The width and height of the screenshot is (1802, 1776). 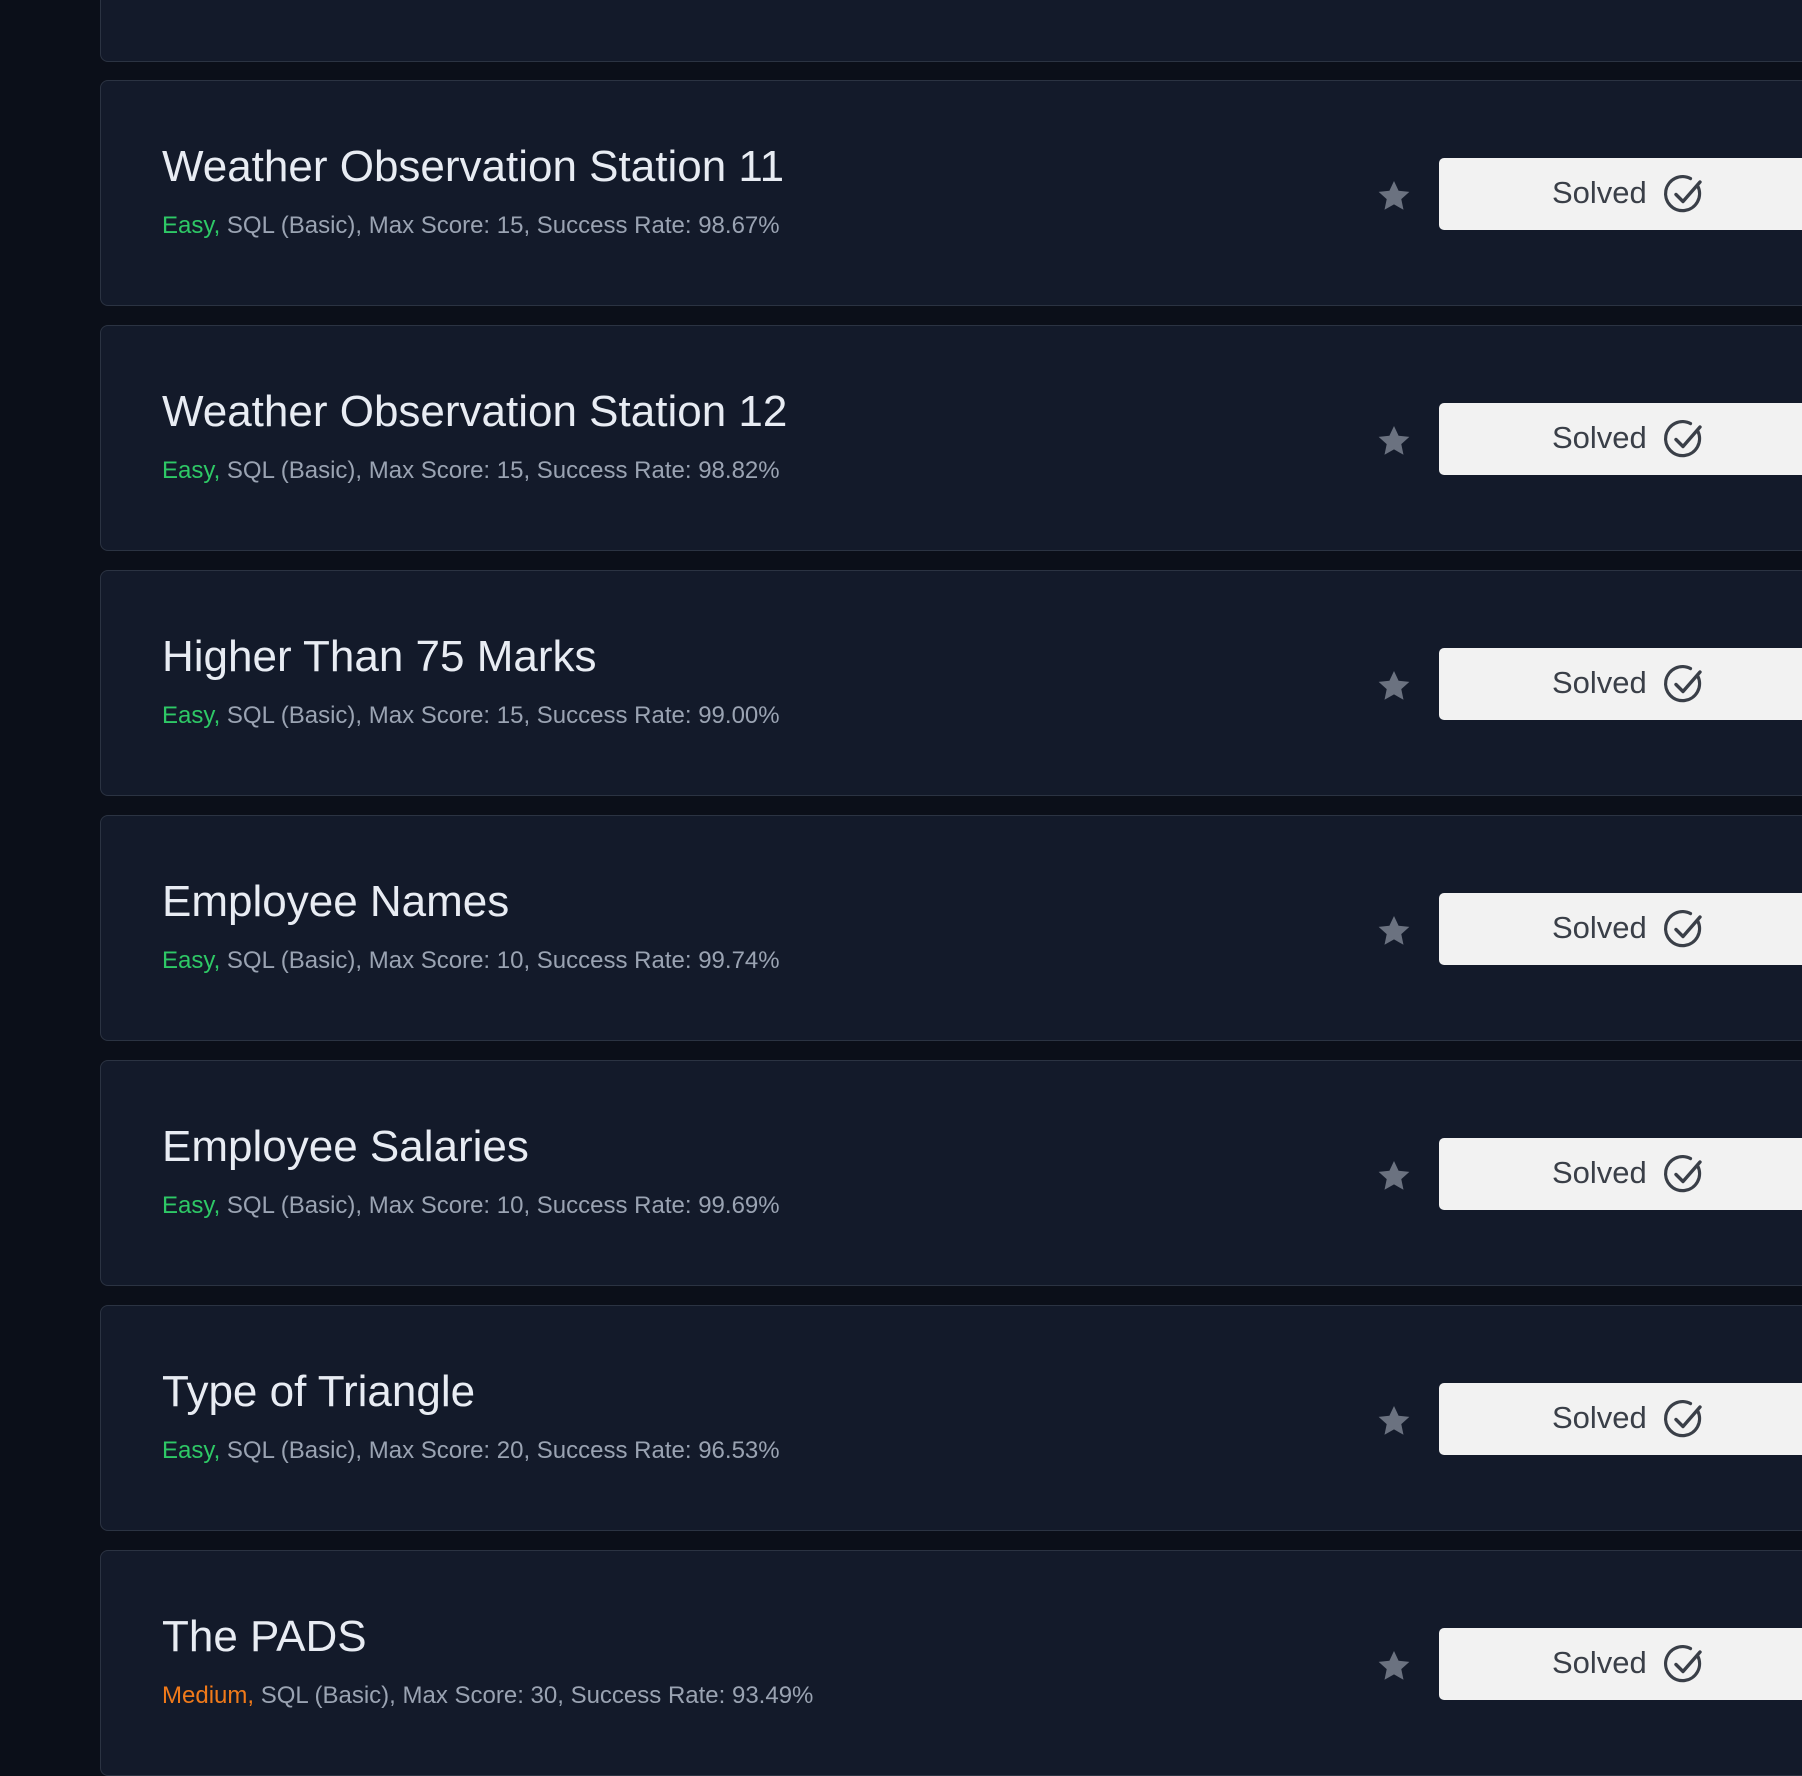 I want to click on challenge-title: Employee Names, so click(x=335, y=902).